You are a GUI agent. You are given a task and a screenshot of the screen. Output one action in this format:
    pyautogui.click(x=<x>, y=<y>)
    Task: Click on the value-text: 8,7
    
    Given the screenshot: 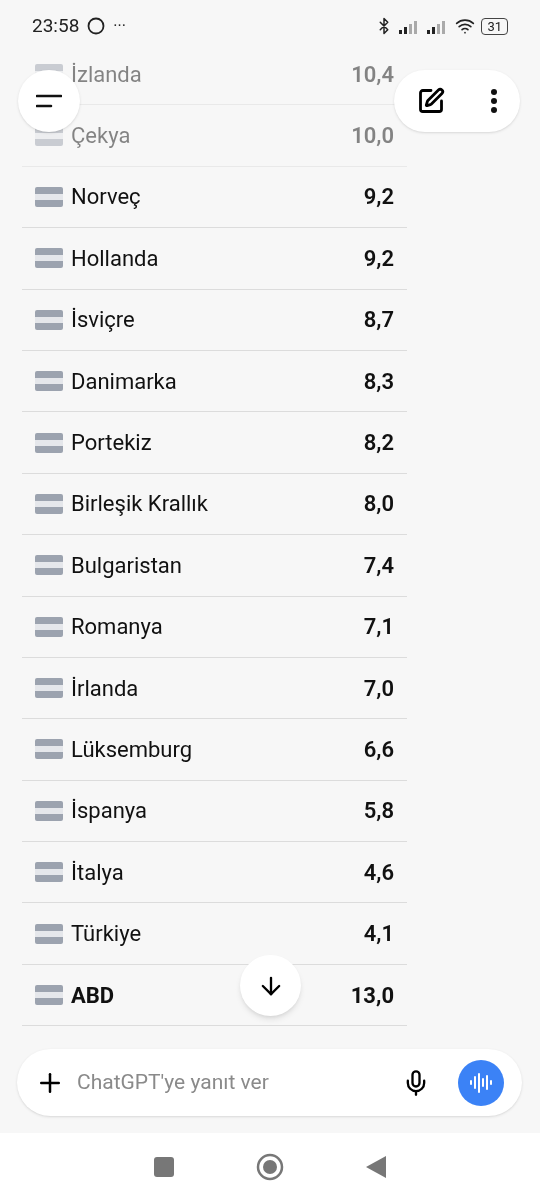 What is the action you would take?
    pyautogui.click(x=378, y=320)
    